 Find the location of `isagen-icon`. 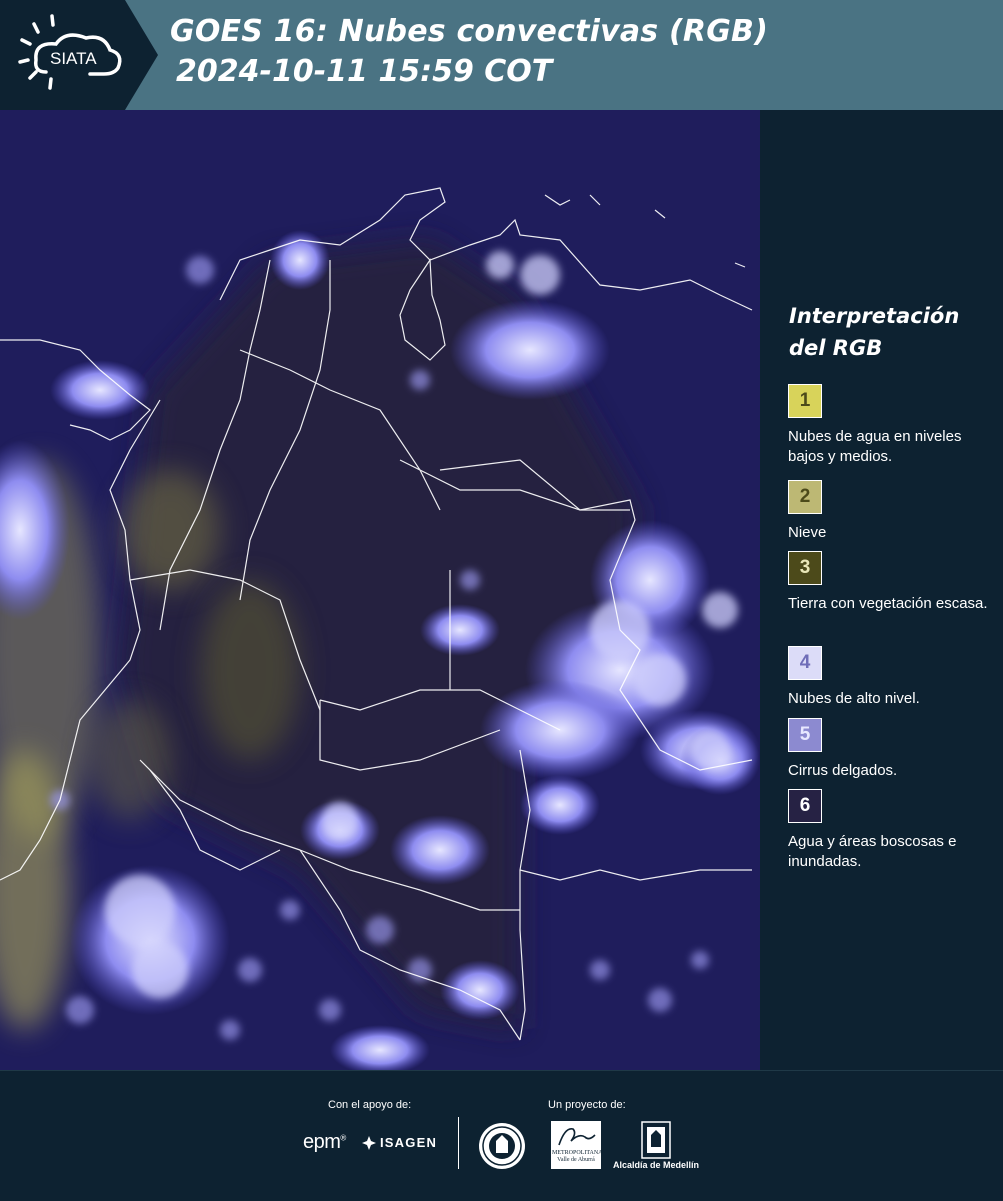

isagen-icon is located at coordinates (369, 1143).